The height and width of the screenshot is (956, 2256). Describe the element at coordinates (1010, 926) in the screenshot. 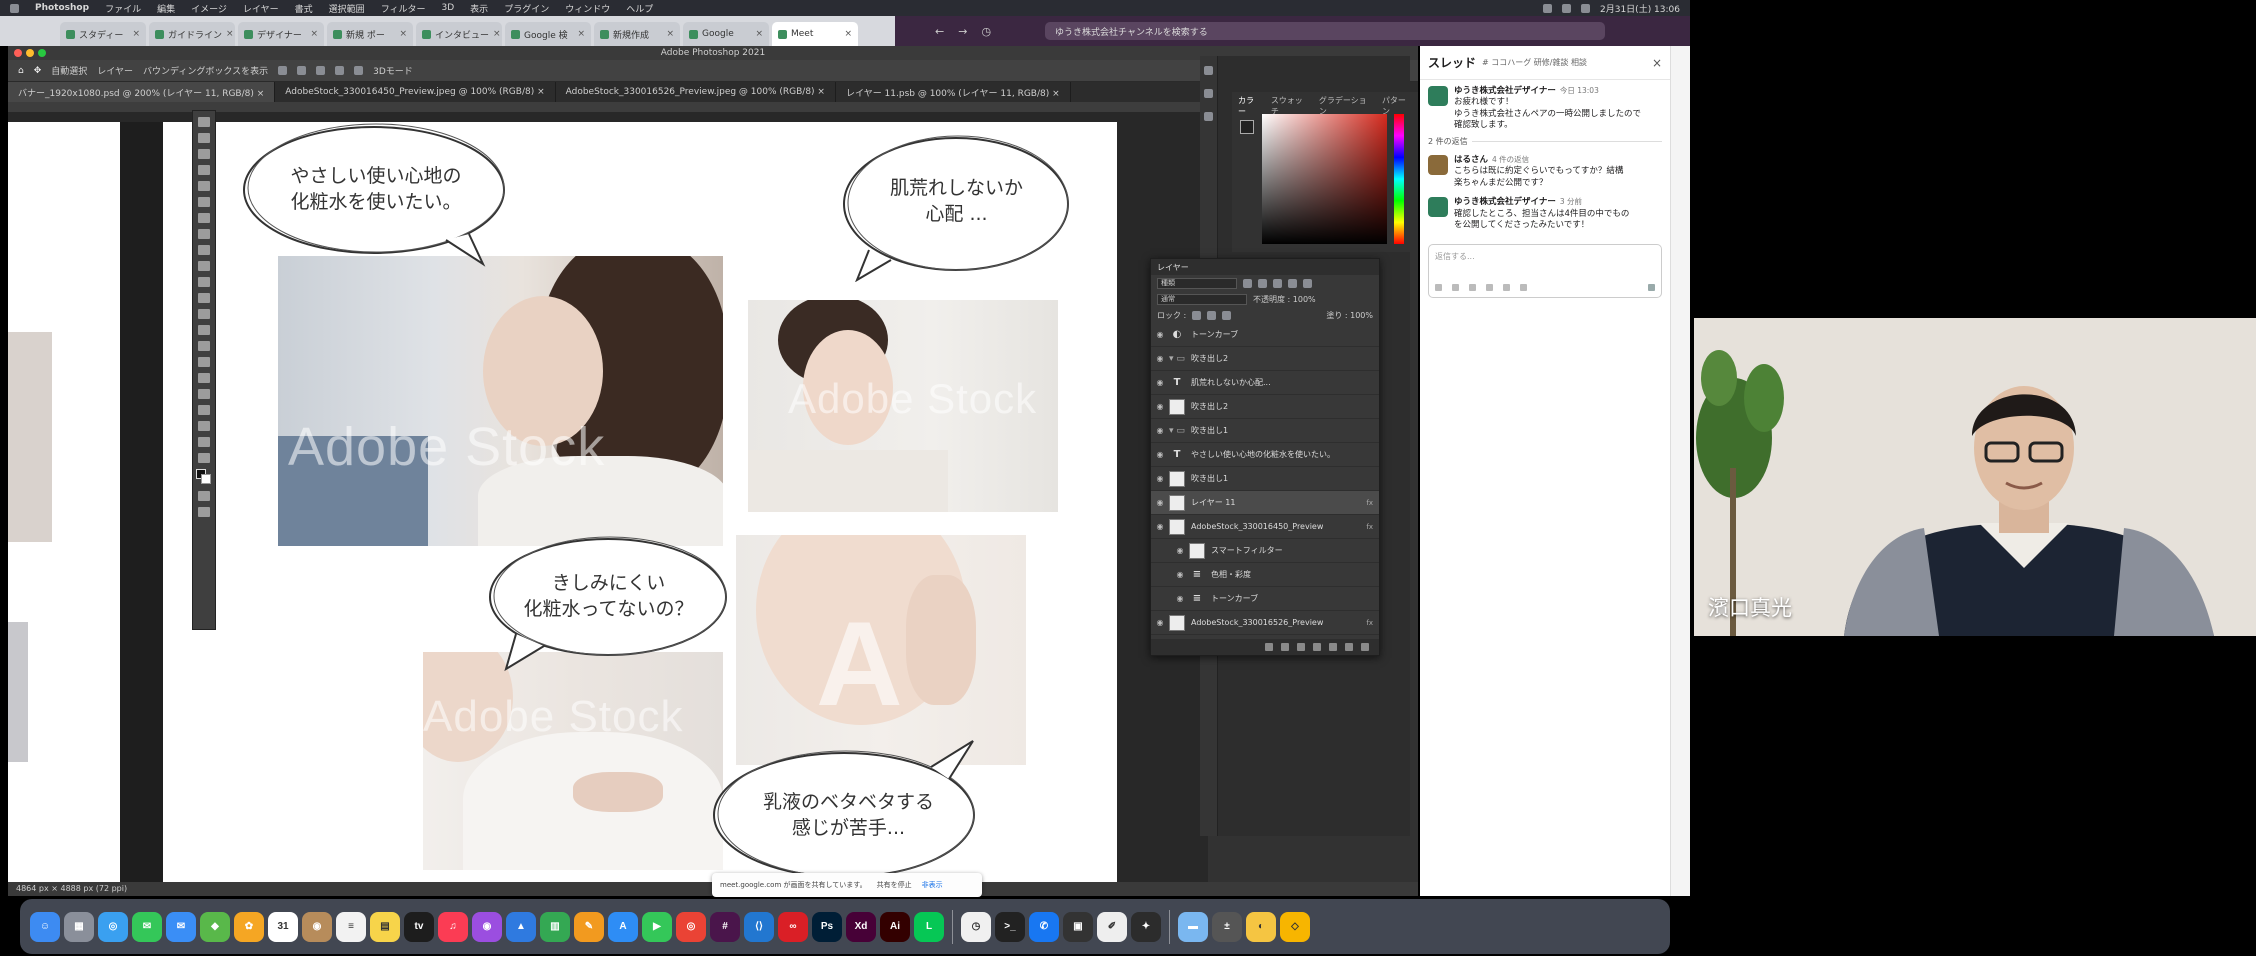

I see `dock-app-icon: >_` at that location.